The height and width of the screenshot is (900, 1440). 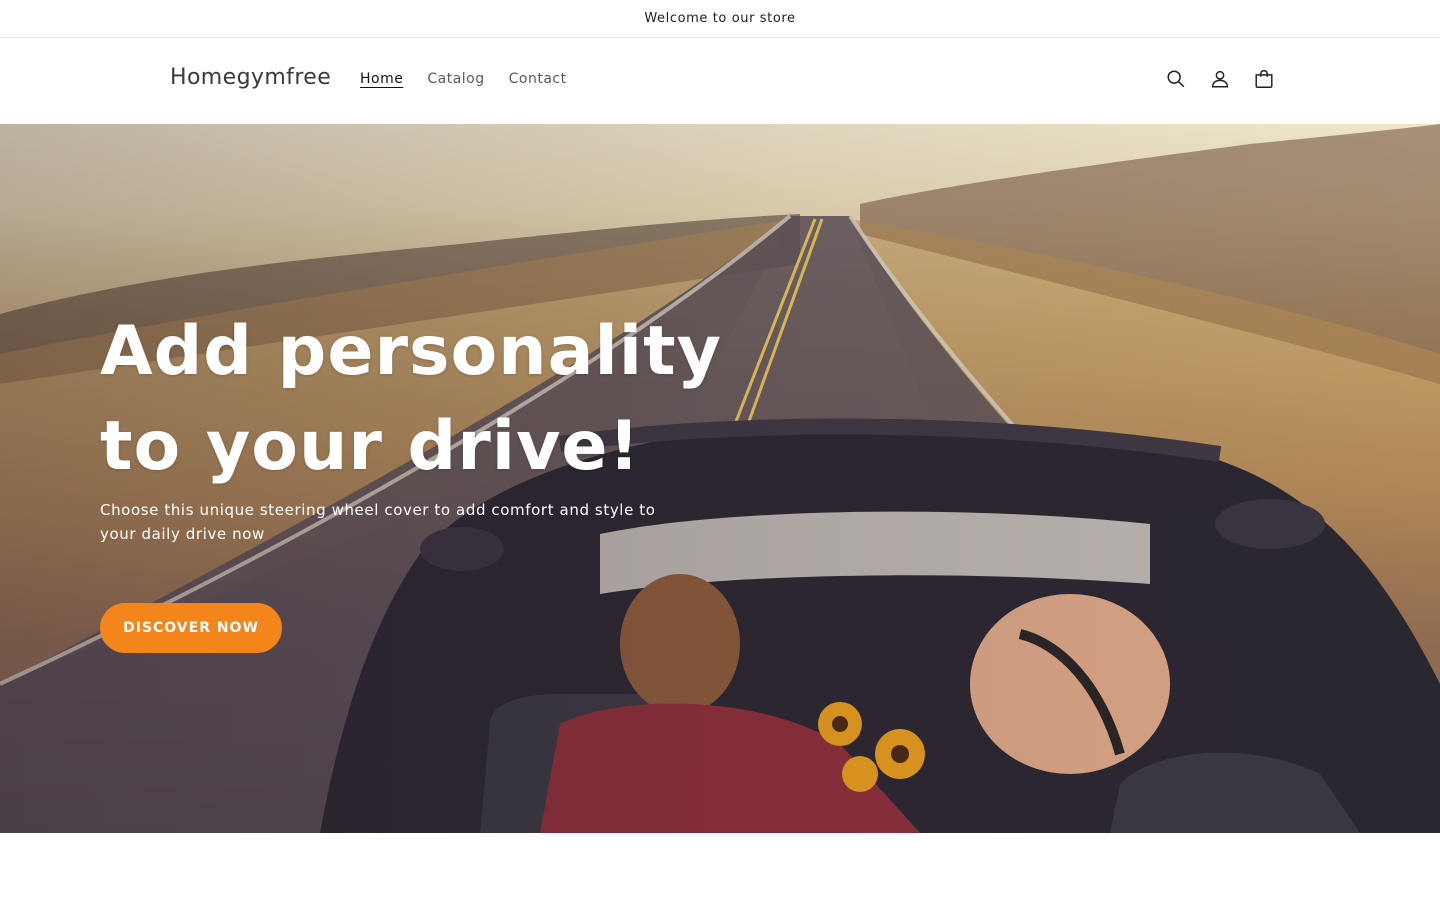 I want to click on main-nav: Home Catalog Contact, so click(x=463, y=79).